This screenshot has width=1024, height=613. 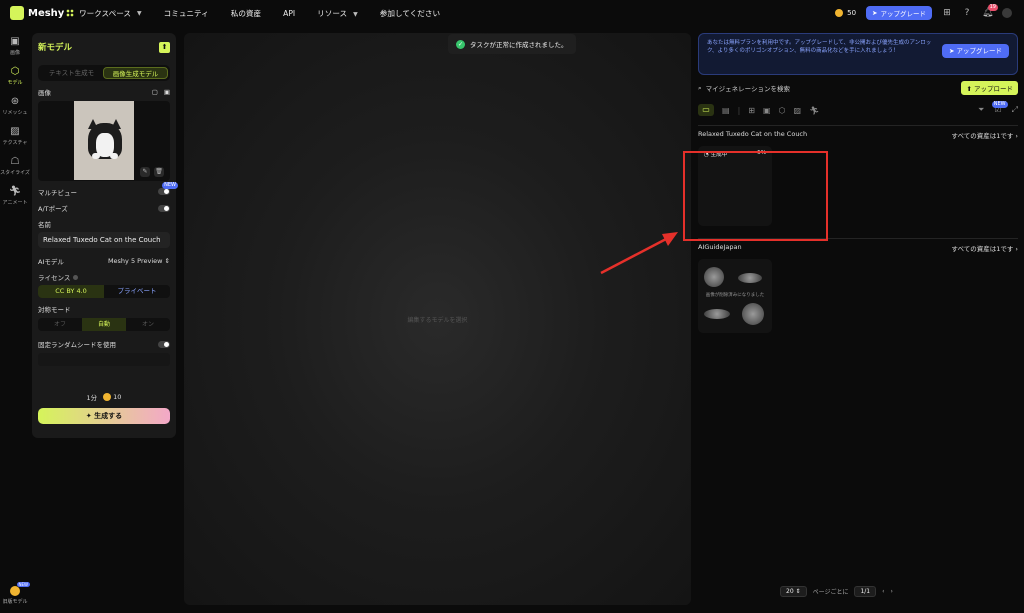 What do you see at coordinates (830, 592) in the screenshot?
I see `per-page-label: ページごとに` at bounding box center [830, 592].